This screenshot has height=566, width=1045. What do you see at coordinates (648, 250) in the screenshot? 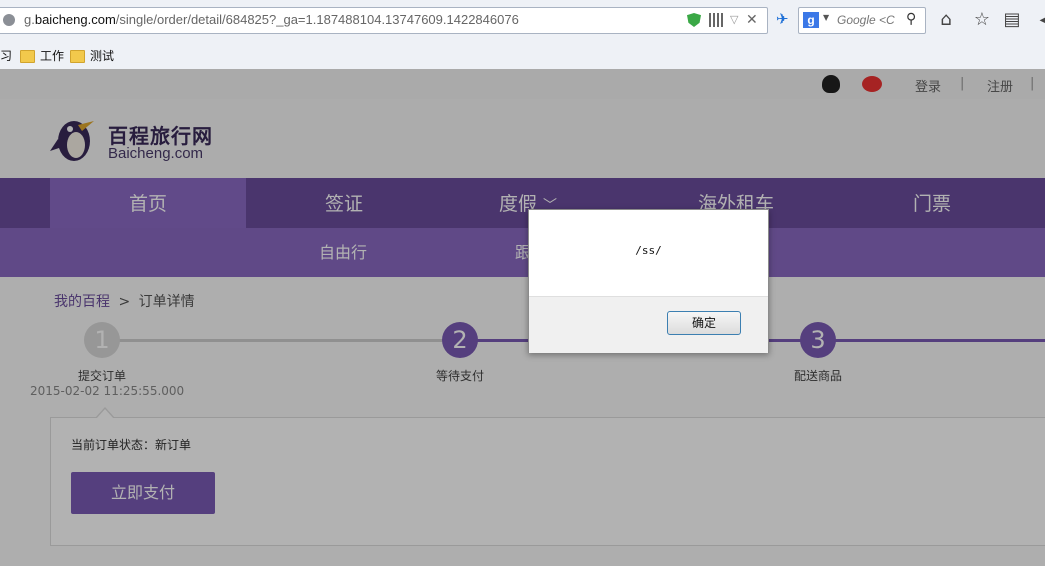
I see `dialog-message: /ss/` at bounding box center [648, 250].